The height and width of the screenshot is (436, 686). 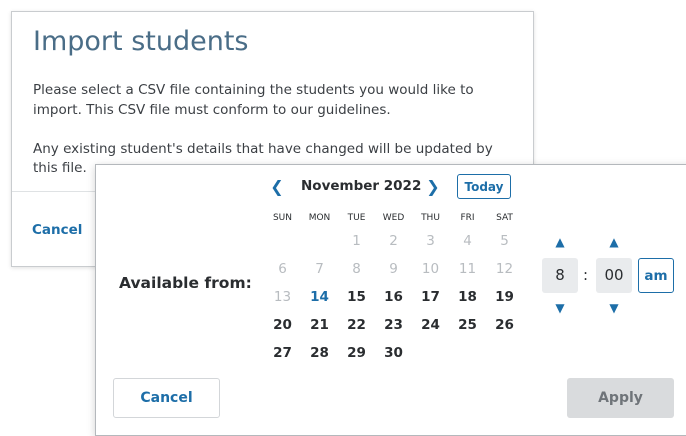 I want to click on calendar-week: 6 7 8 9 10 11 12, so click(x=393, y=269).